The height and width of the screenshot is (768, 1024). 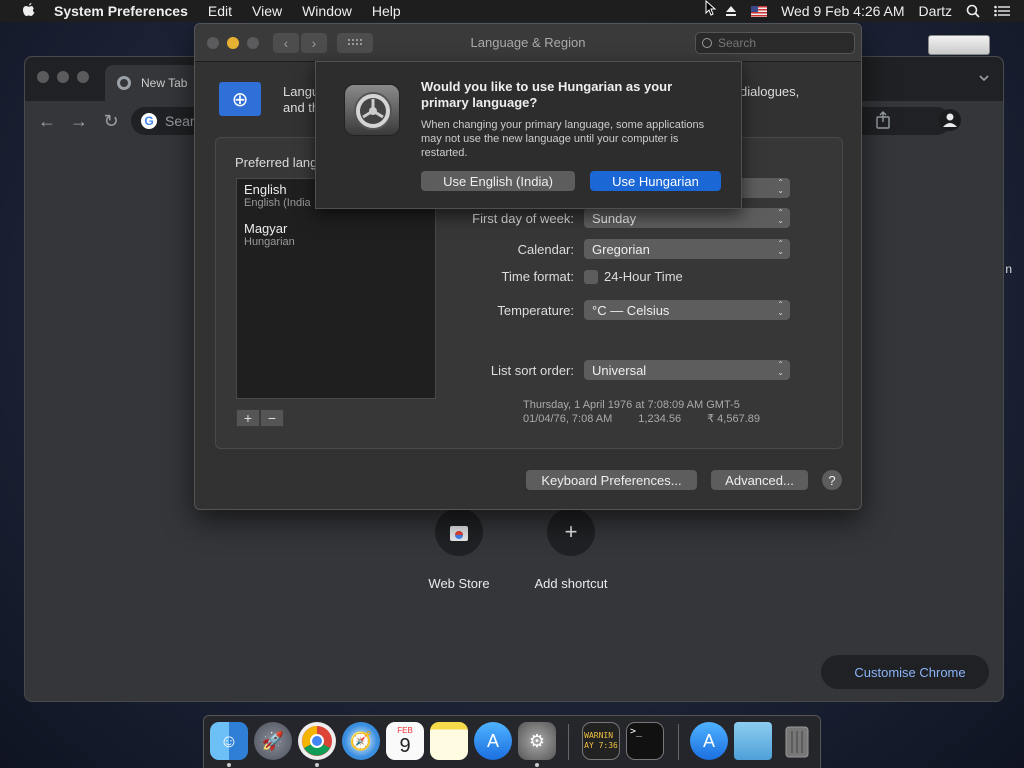 I want to click on offscreen-text-fragment: n, so click(x=1008, y=269).